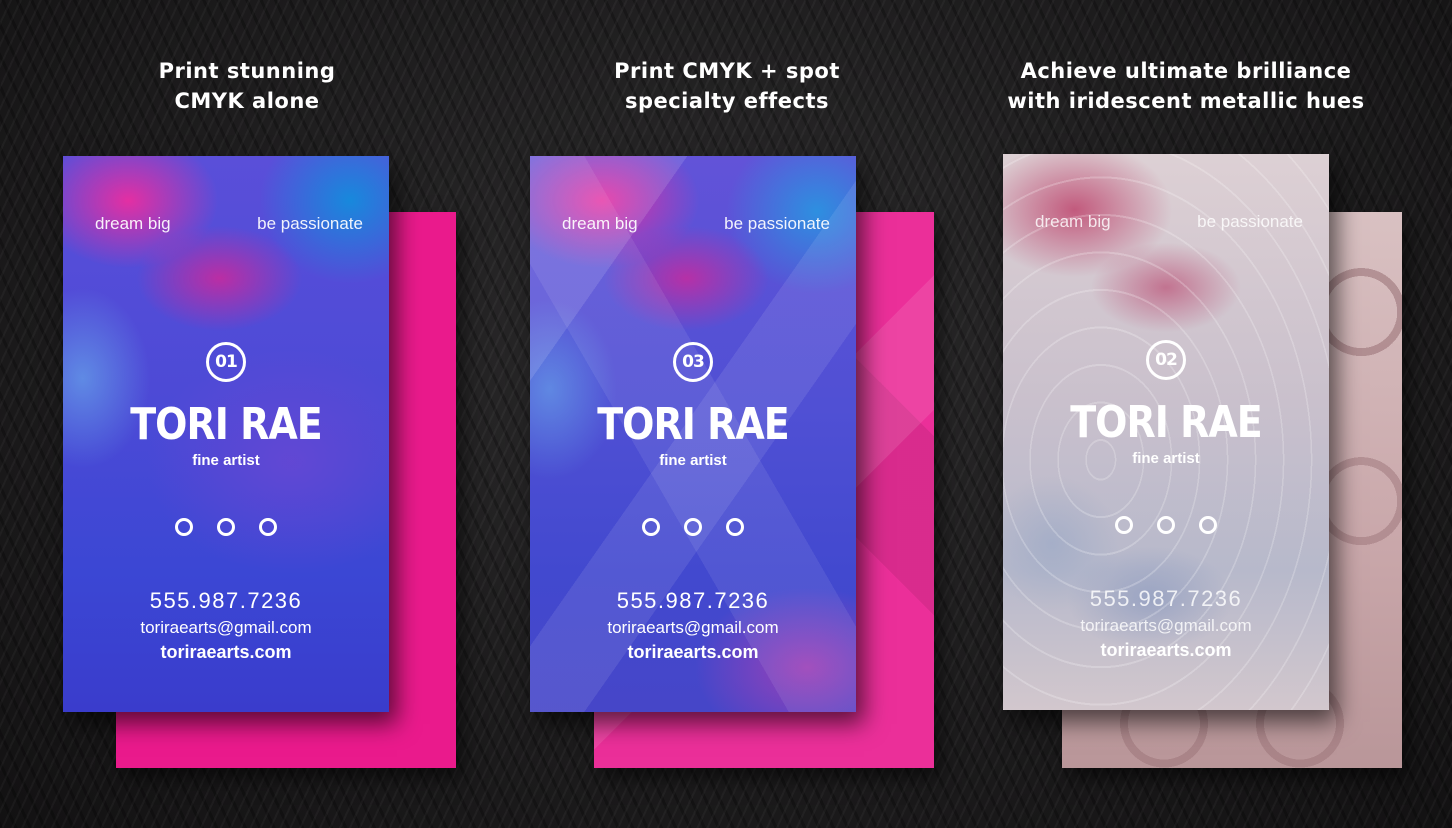 This screenshot has height=828, width=1452. What do you see at coordinates (693, 362) in the screenshot?
I see `card-number-badge: 03` at bounding box center [693, 362].